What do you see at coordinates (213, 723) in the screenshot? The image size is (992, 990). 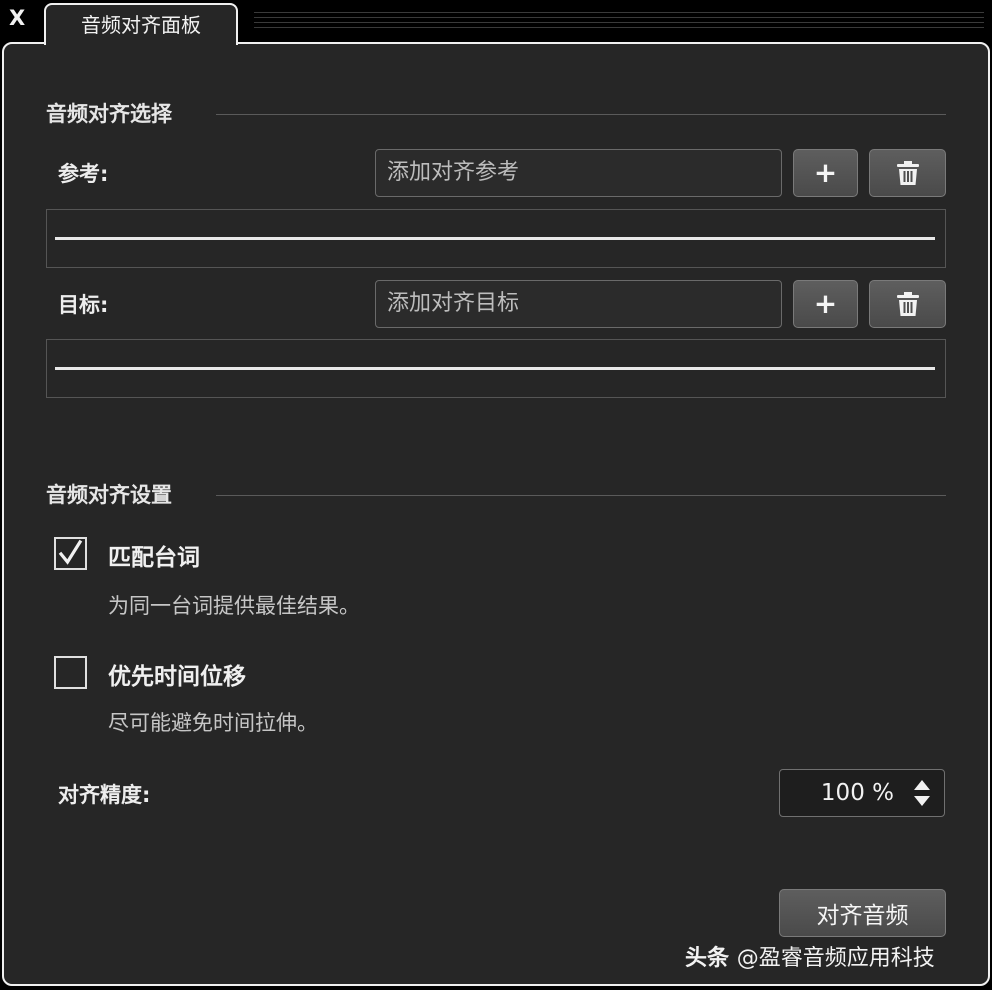 I see `prefer-time-shift-description: 尽可能避免时间拉伸。` at bounding box center [213, 723].